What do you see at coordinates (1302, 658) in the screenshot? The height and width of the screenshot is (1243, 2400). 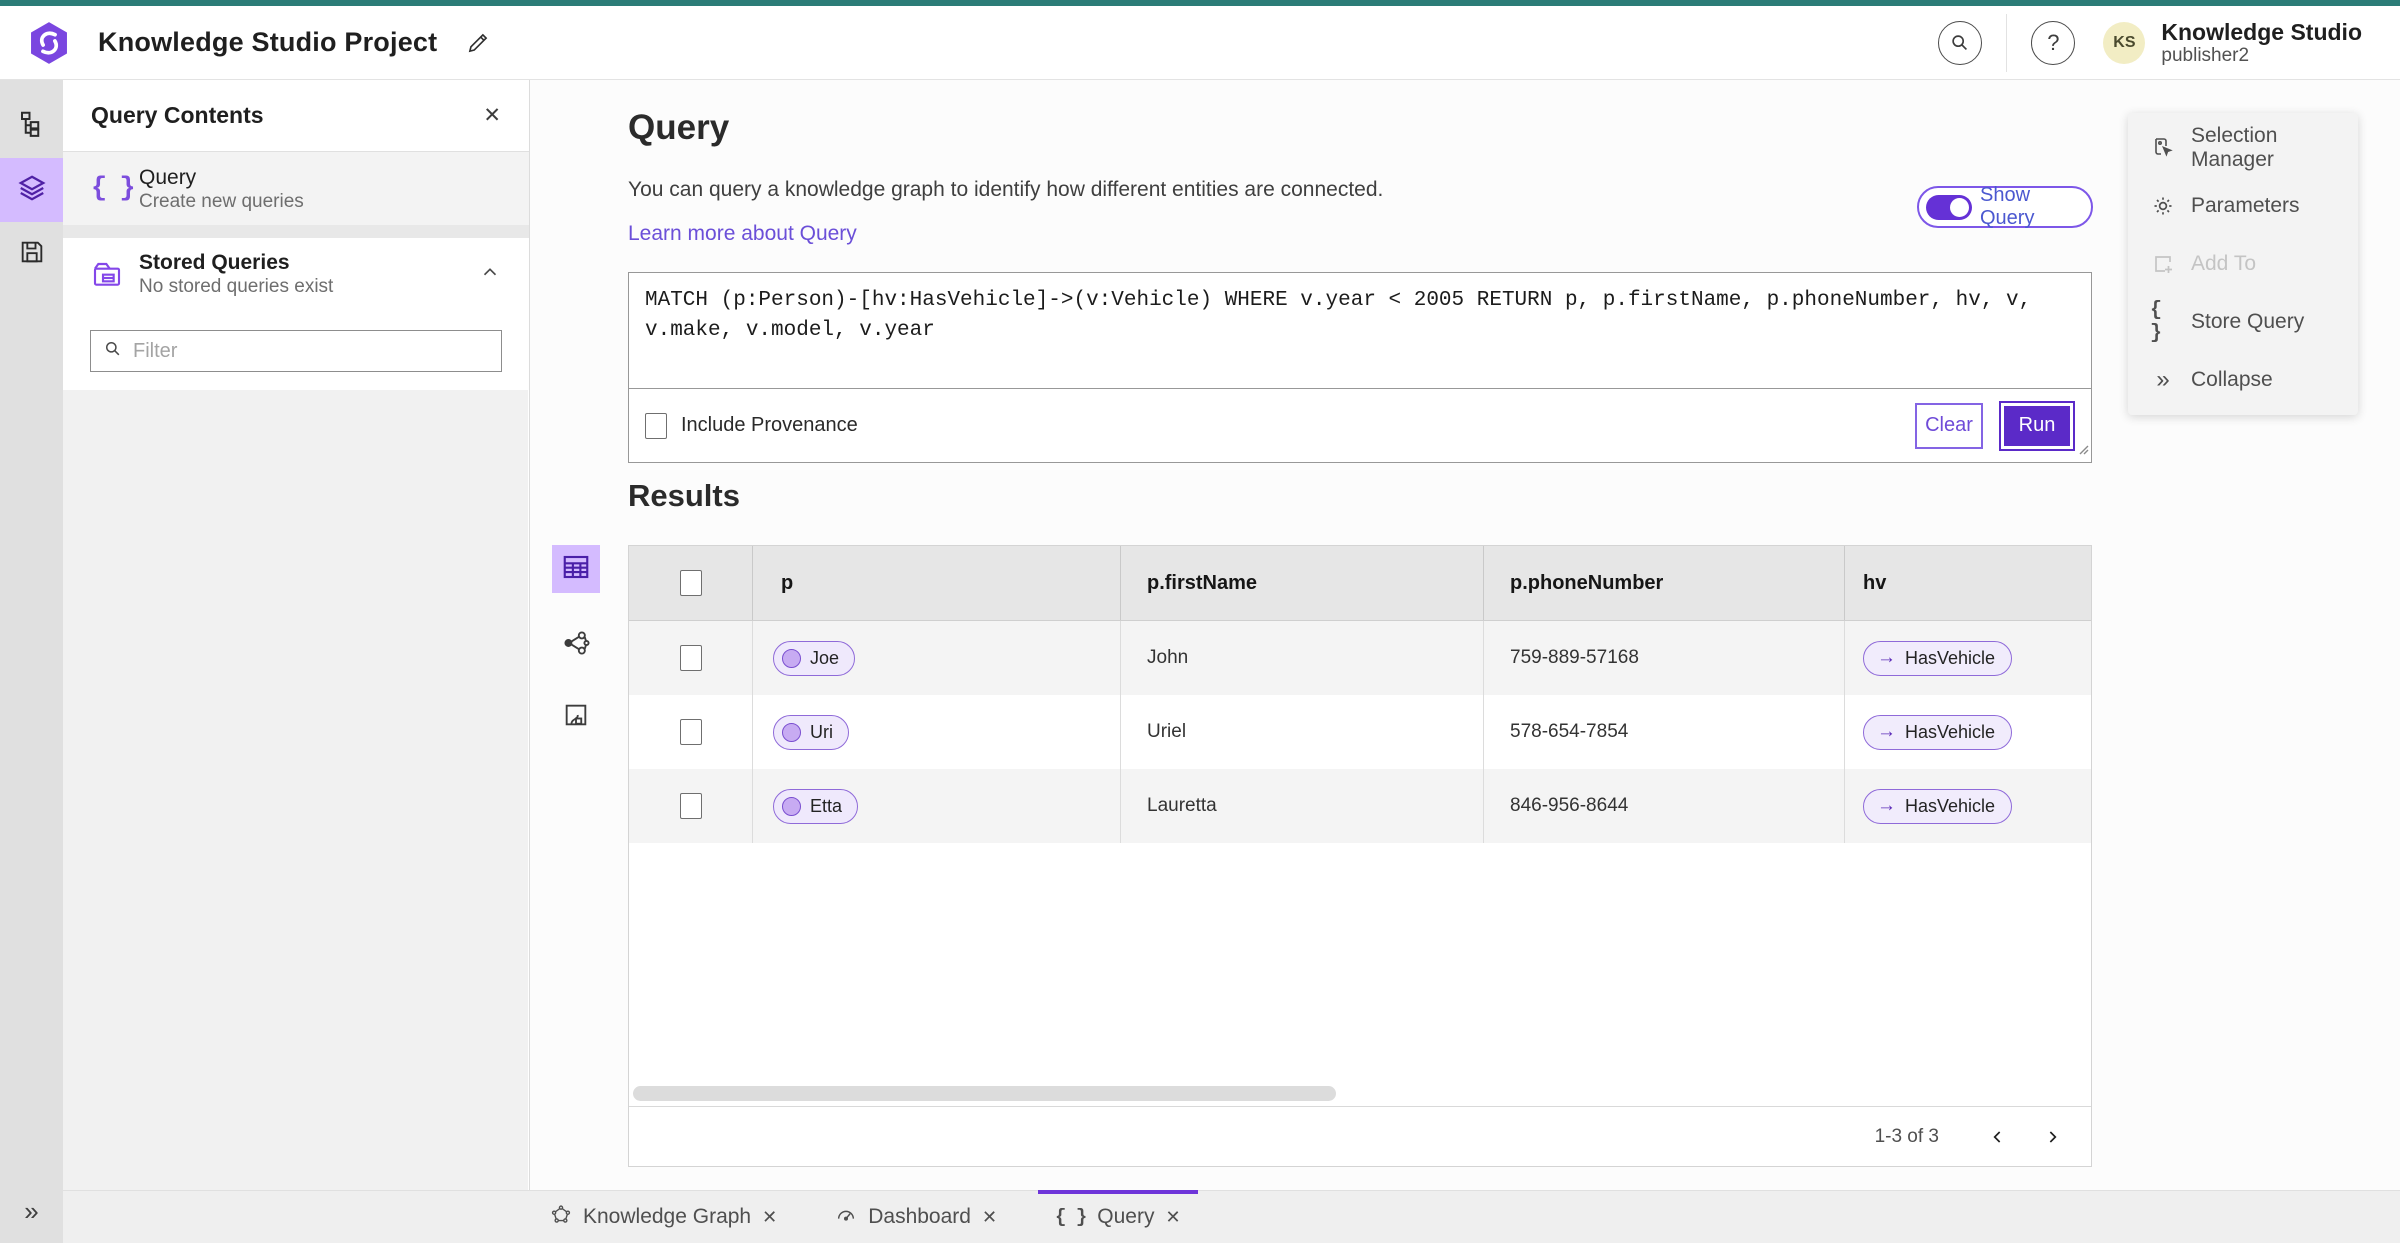 I see `cell-firstname: John` at bounding box center [1302, 658].